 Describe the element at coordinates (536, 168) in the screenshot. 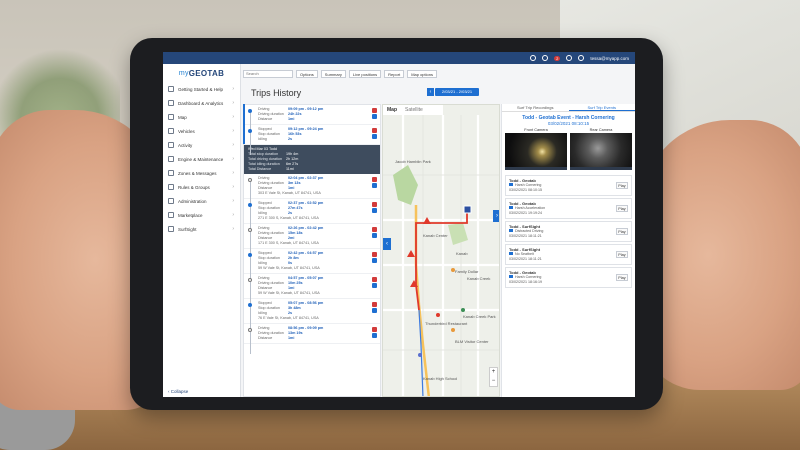

I see `front-camera-controls` at that location.